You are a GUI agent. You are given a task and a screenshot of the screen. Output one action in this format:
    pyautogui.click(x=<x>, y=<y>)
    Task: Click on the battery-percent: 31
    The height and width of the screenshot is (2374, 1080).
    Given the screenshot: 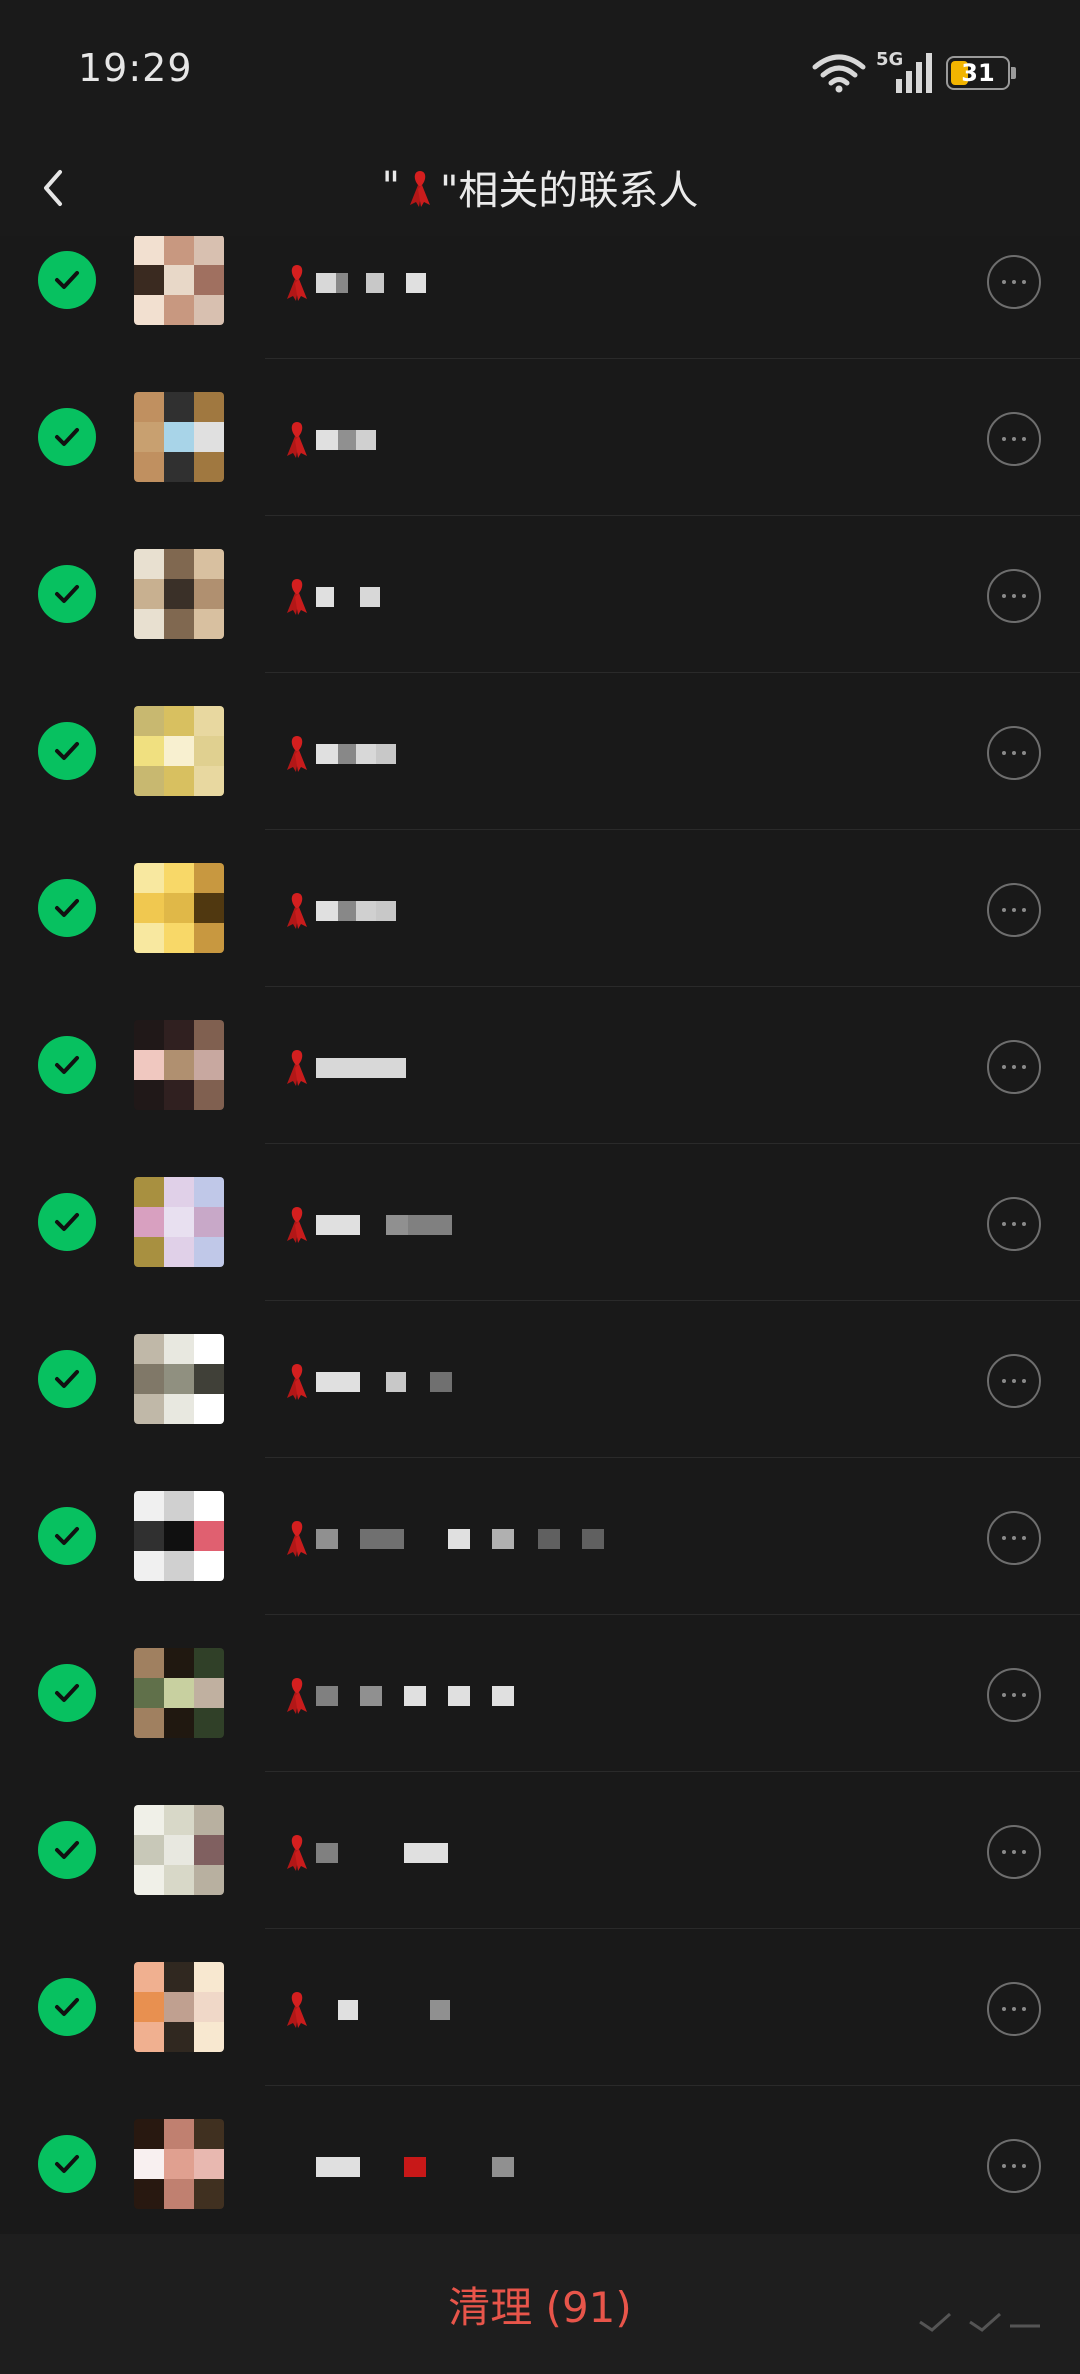 What is the action you would take?
    pyautogui.click(x=978, y=73)
    